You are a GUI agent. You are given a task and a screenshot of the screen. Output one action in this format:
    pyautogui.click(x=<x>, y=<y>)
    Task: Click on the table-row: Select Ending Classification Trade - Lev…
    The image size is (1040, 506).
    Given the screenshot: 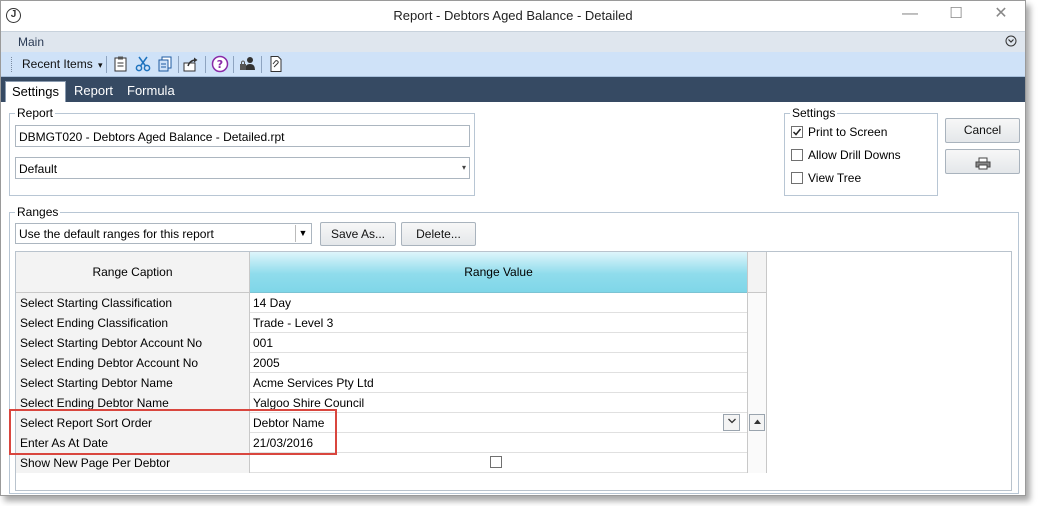 What is the action you would take?
    pyautogui.click(x=391, y=323)
    